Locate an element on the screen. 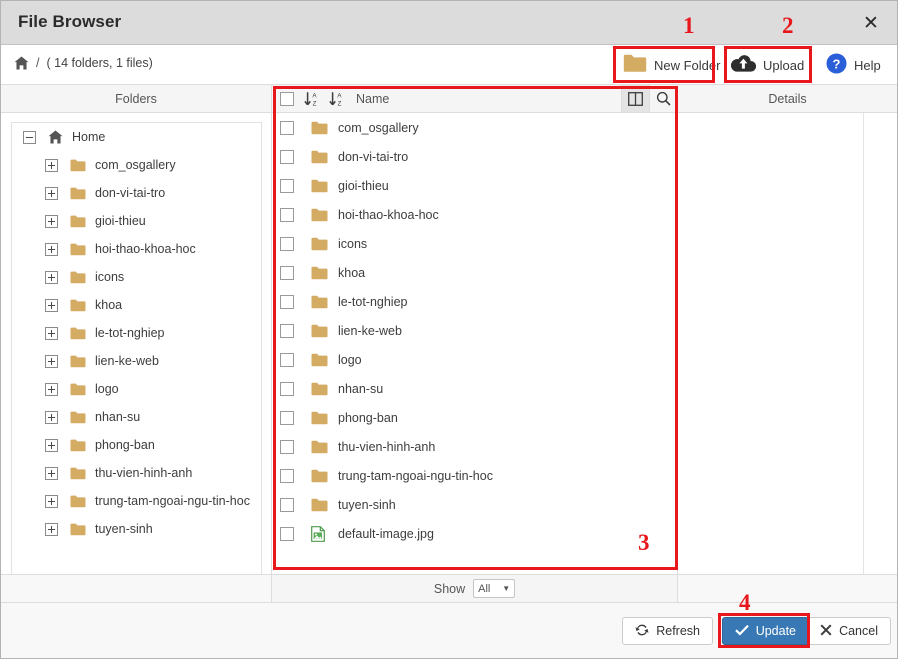 The width and height of the screenshot is (898, 659). file-list-row: phong-ban is located at coordinates (474, 417).